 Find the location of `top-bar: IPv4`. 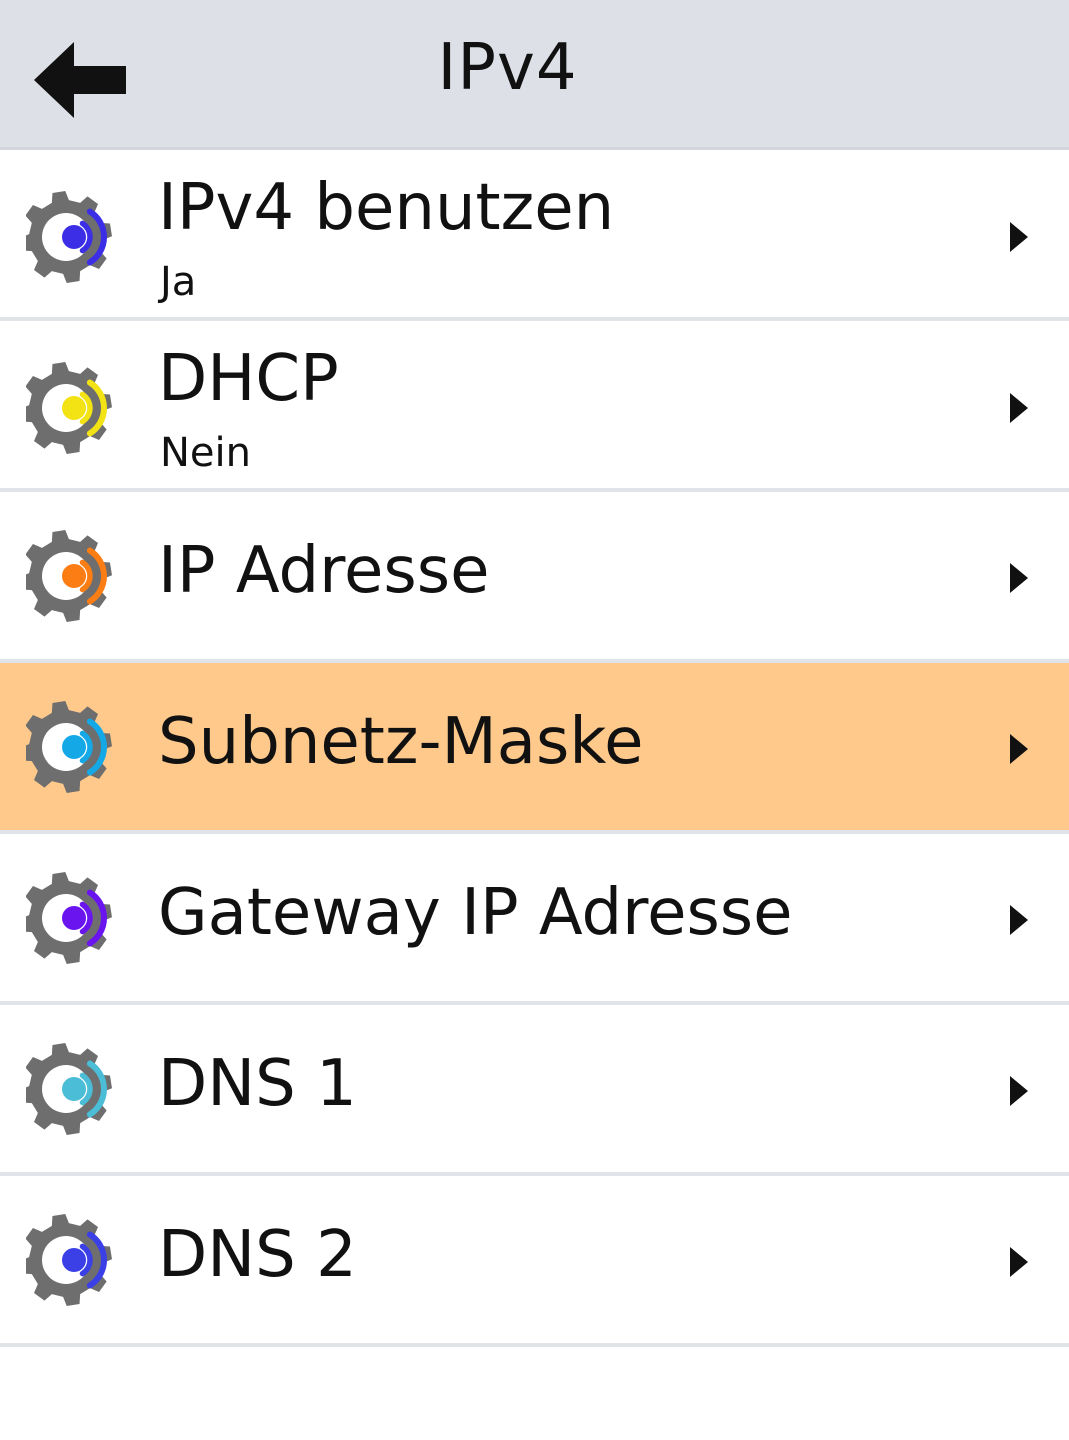

top-bar: IPv4 is located at coordinates (534, 75).